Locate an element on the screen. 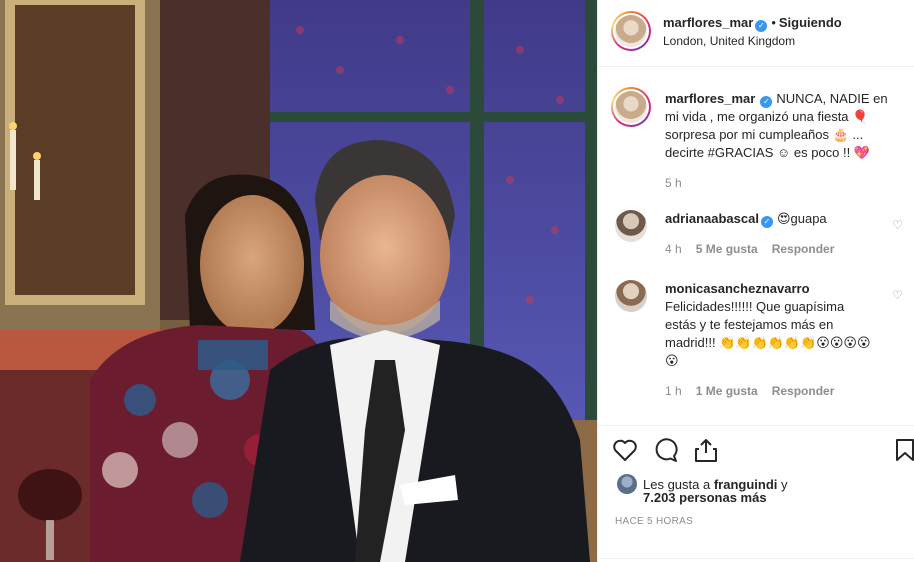  caption-username-link: marflores_mar is located at coordinates (710, 98).